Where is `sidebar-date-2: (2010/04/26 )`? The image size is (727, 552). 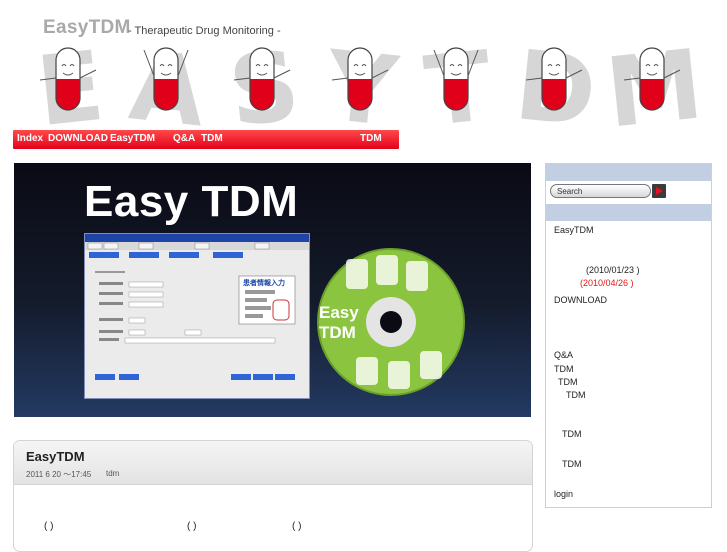 sidebar-date-2: (2010/04/26 ) is located at coordinates (607, 283).